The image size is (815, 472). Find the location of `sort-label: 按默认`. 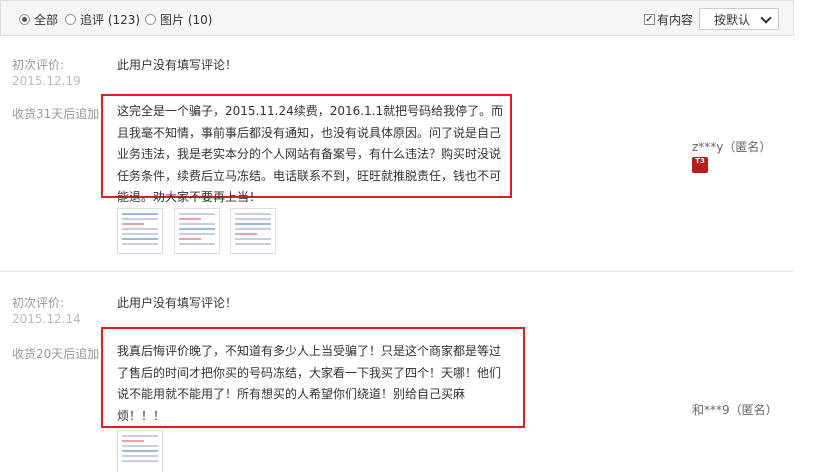

sort-label: 按默认 is located at coordinates (732, 19).